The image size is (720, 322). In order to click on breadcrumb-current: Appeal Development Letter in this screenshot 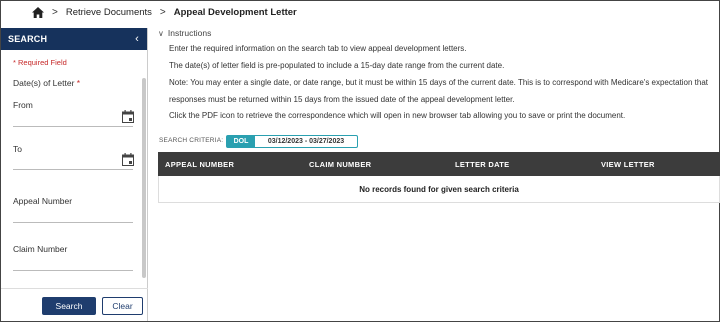, I will do `click(235, 12)`.